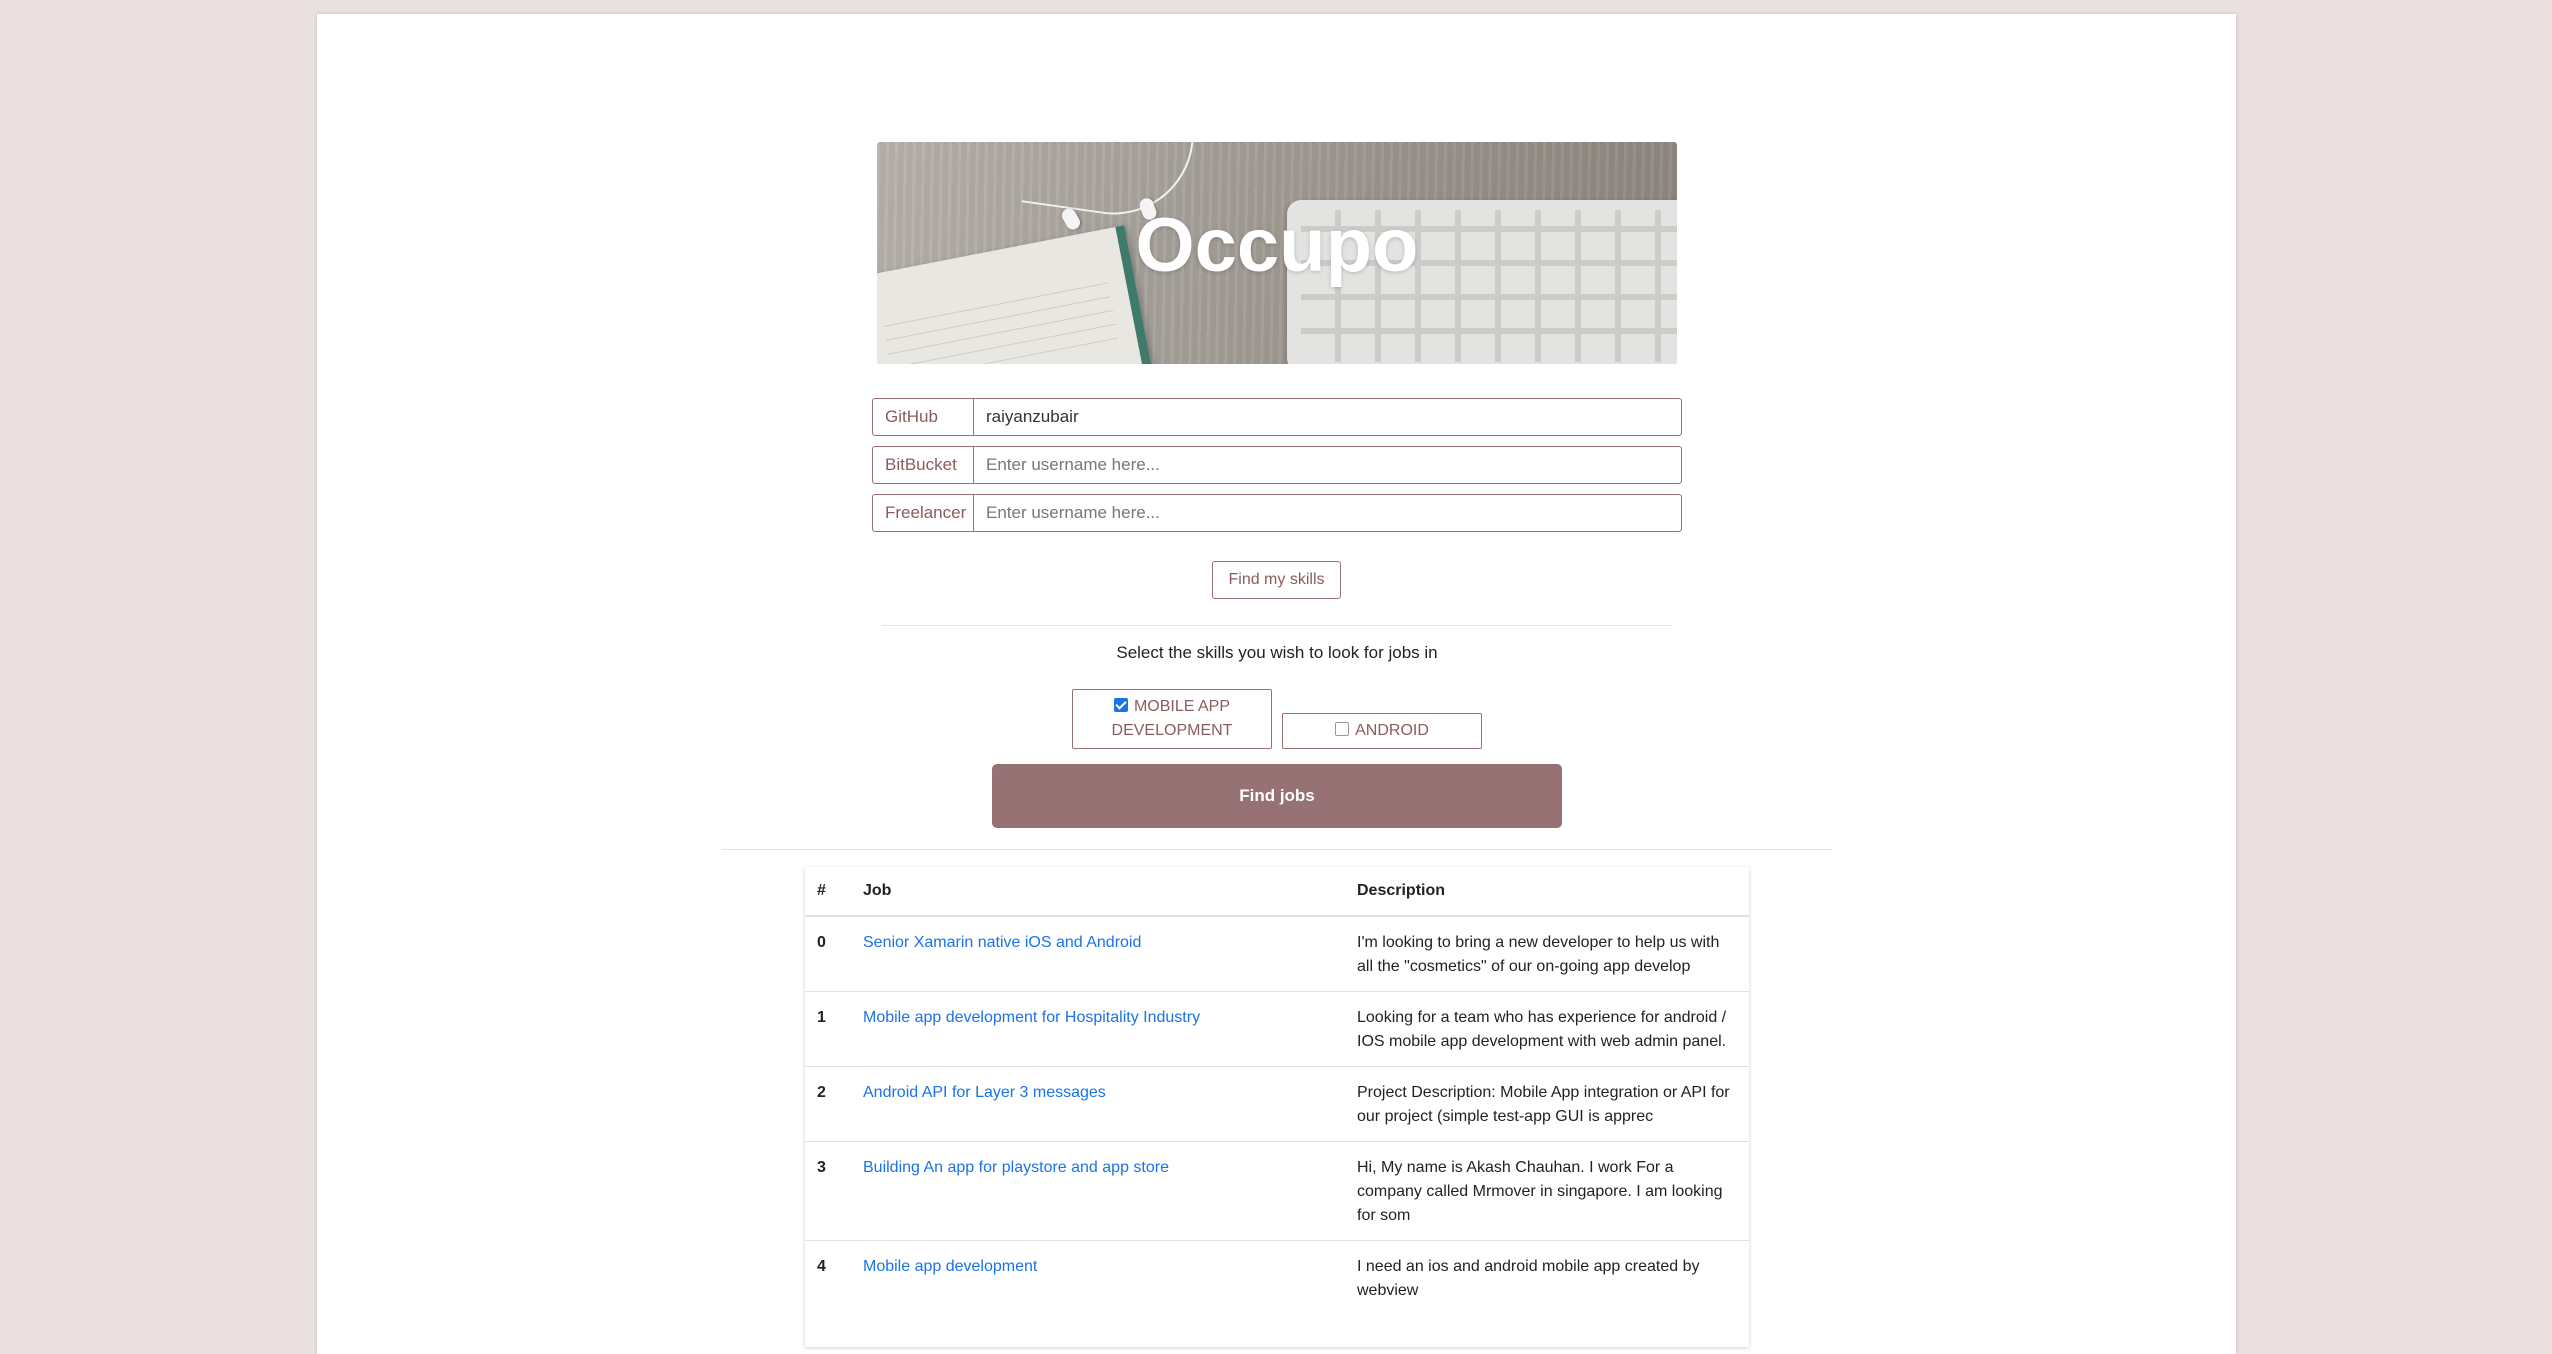 This screenshot has width=2552, height=1354. What do you see at coordinates (1327, 465) in the screenshot?
I see `bitbucket-username-input` at bounding box center [1327, 465].